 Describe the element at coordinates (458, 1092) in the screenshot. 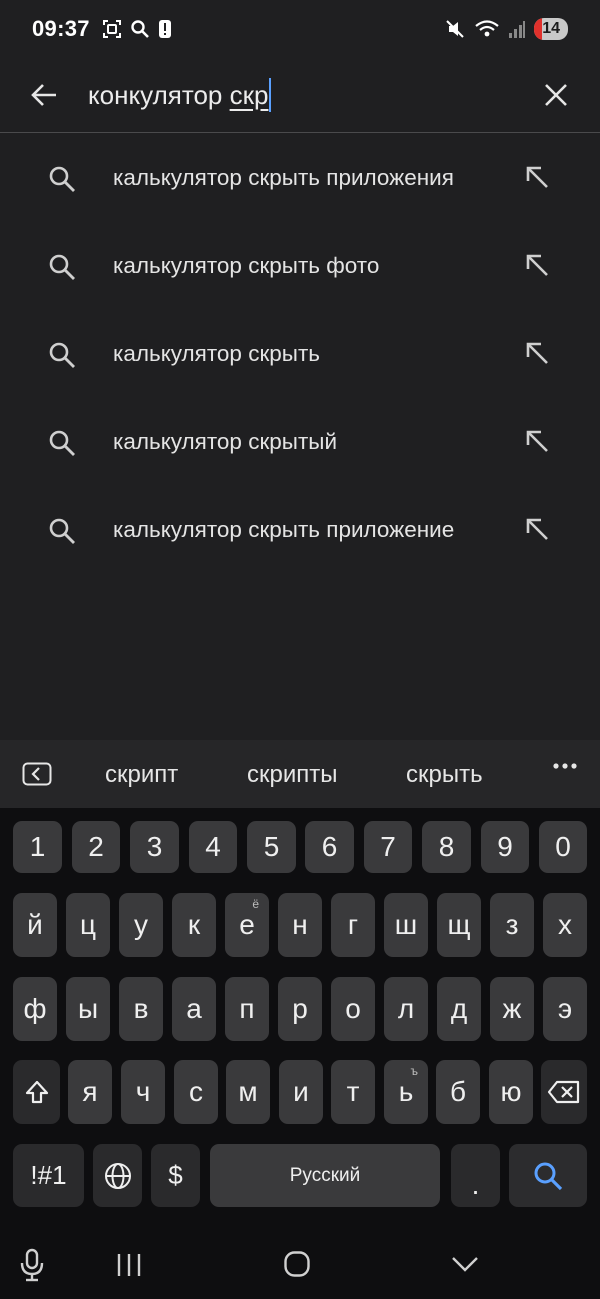

I see `key-б: б` at that location.